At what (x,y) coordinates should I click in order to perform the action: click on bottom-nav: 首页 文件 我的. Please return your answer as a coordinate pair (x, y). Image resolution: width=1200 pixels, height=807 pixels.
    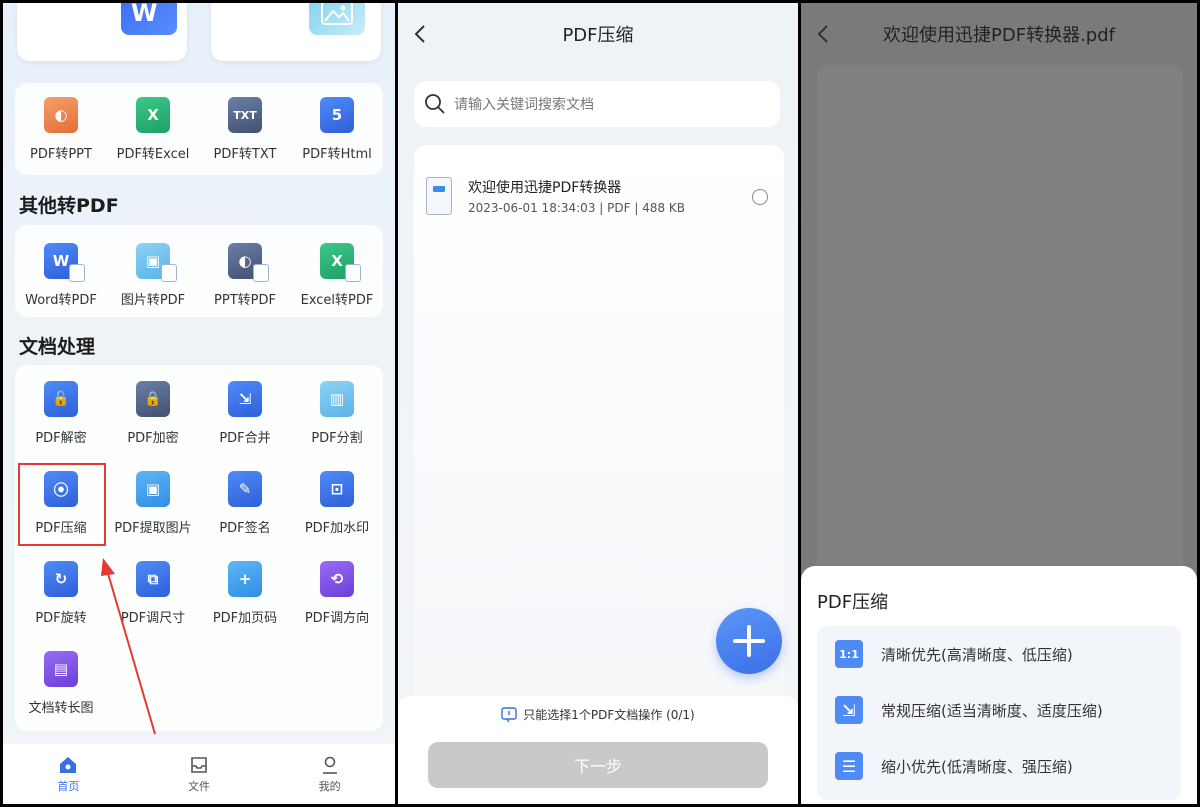
    Looking at the image, I should click on (199, 774).